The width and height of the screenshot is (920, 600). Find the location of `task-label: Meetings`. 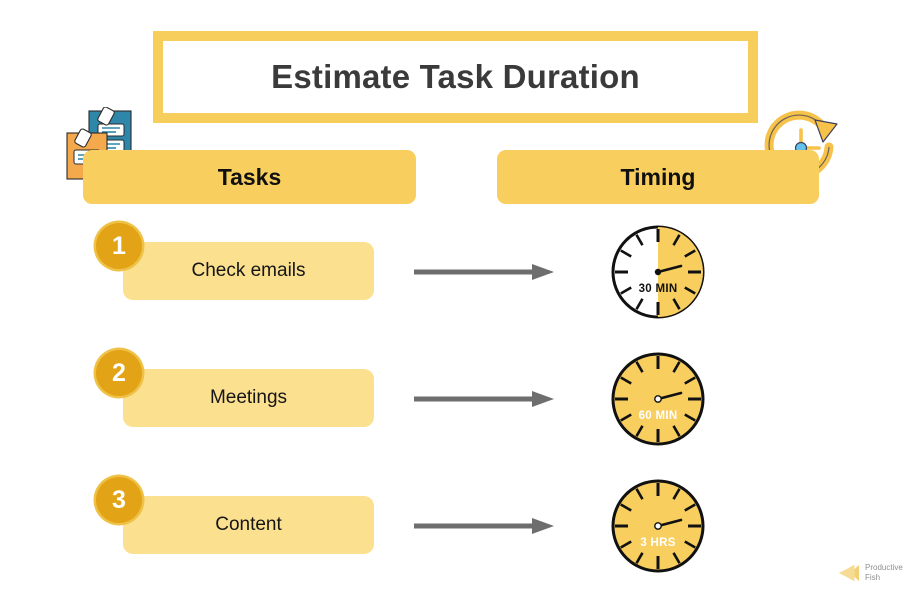

task-label: Meetings is located at coordinates (248, 397).